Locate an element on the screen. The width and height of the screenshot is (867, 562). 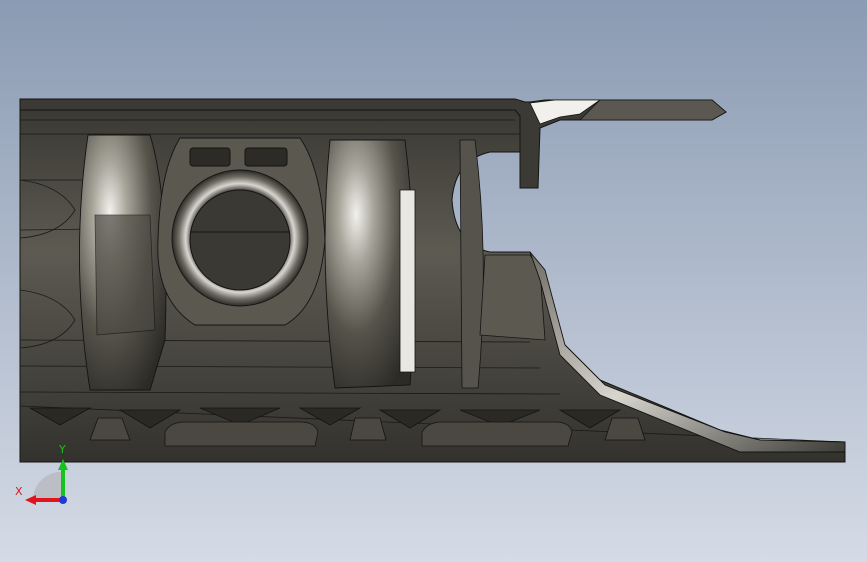
triad-z-axis is located at coordinates (63, 500).